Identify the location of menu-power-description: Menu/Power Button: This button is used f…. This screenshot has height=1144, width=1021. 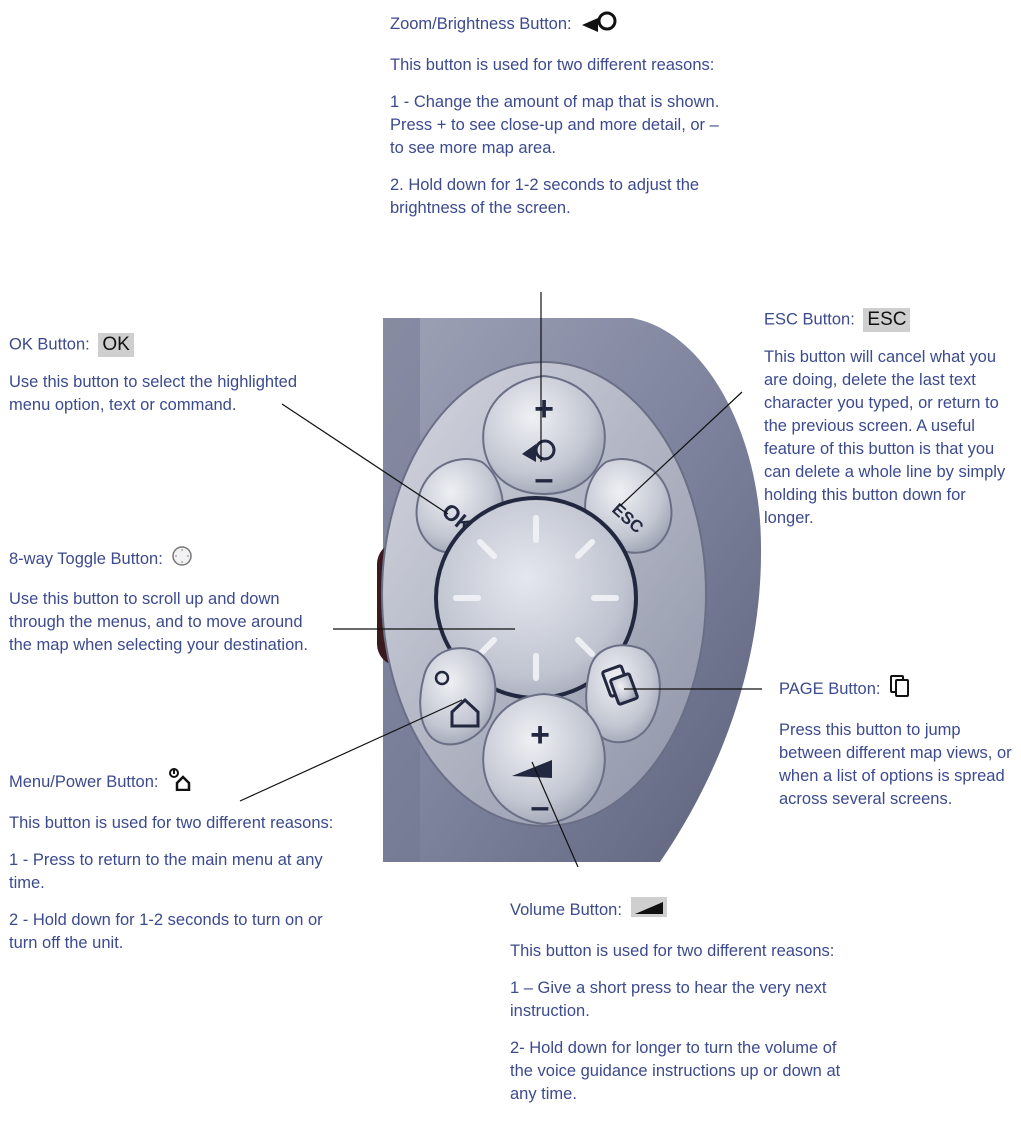
(174, 868).